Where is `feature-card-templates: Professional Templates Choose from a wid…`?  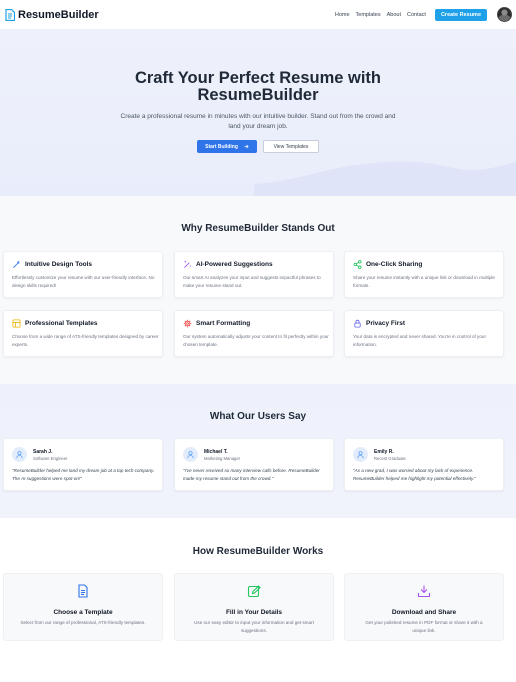
feature-card-templates: Professional Templates Choose from a wid… is located at coordinates (83, 333).